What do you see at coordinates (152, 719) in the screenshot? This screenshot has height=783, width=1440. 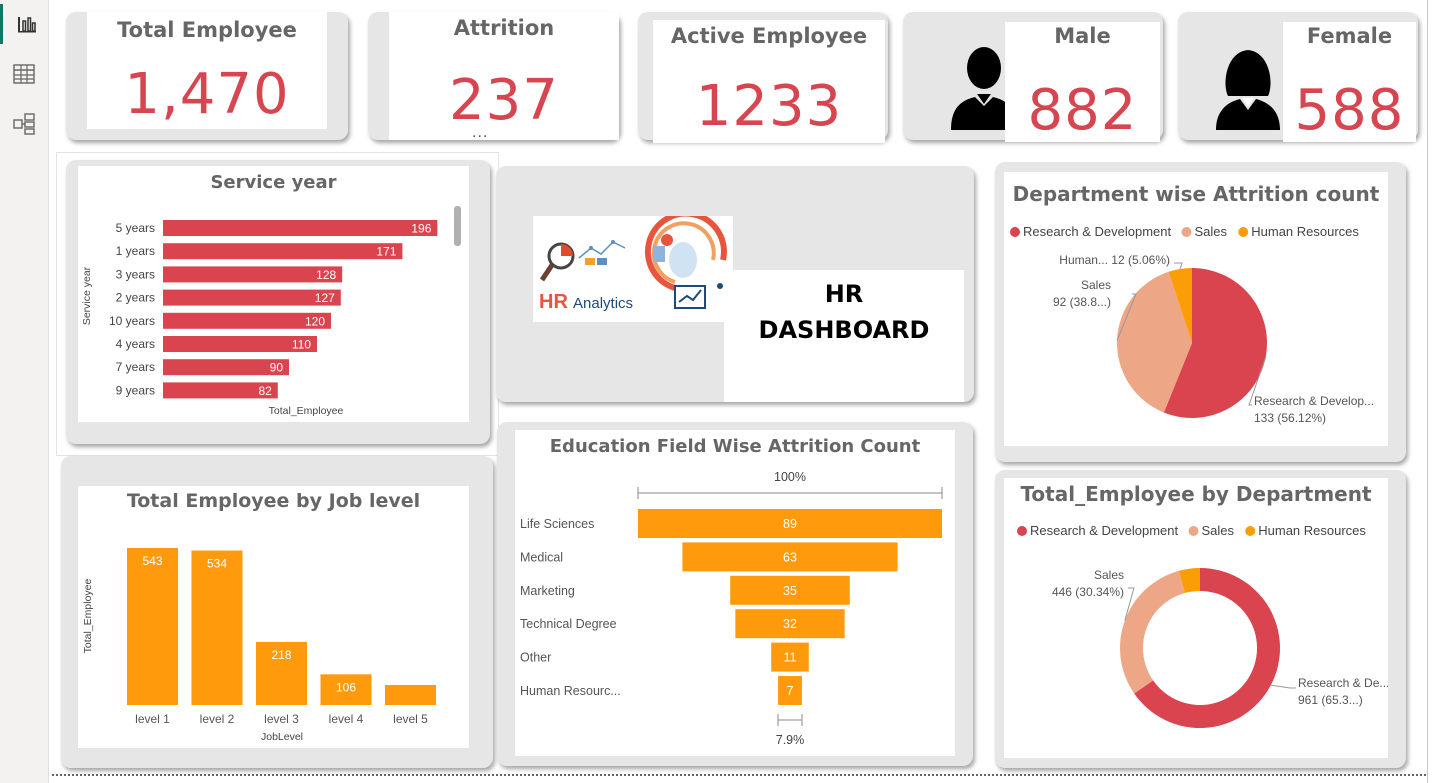 I see `category-label: level 1` at bounding box center [152, 719].